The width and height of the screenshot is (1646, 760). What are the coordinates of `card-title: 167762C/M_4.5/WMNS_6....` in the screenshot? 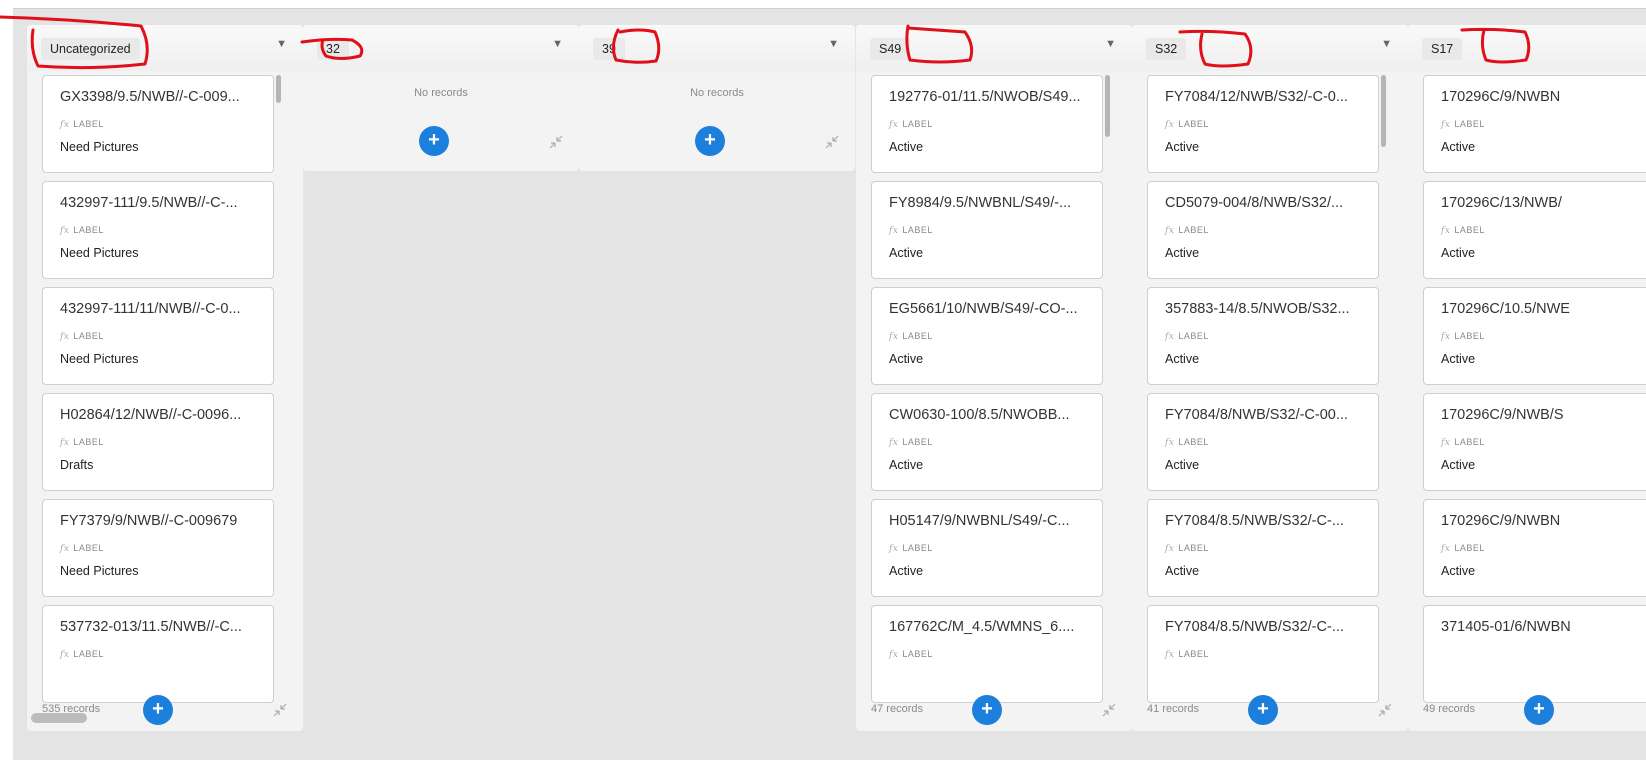 It's located at (982, 627).